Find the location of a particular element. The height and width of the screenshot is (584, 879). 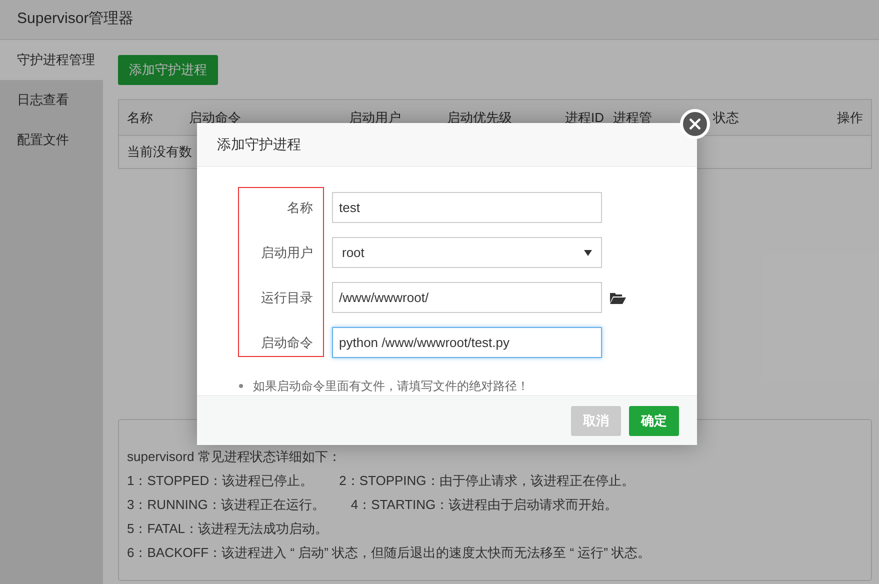

input-field: /www/wwwroot/ is located at coordinates (467, 297).